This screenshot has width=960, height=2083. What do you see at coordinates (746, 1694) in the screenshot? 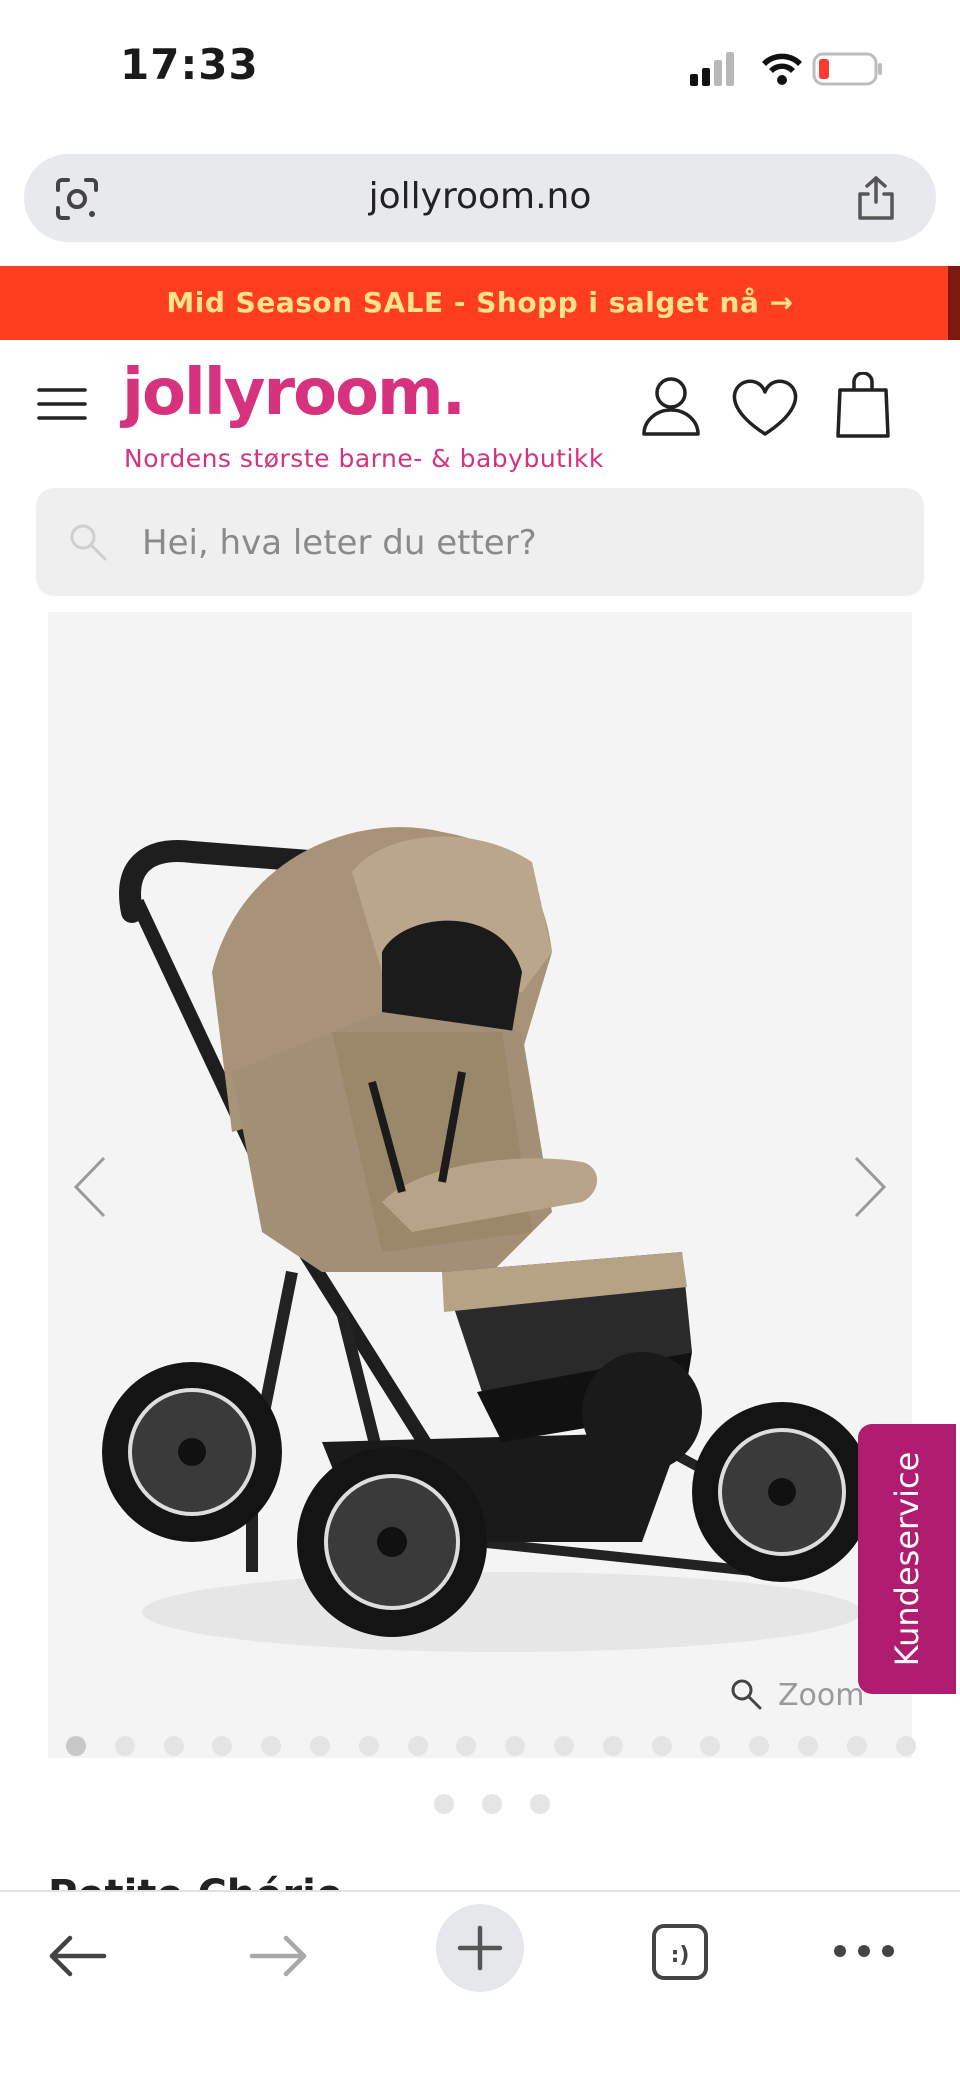
I see `magnifier-icon` at bounding box center [746, 1694].